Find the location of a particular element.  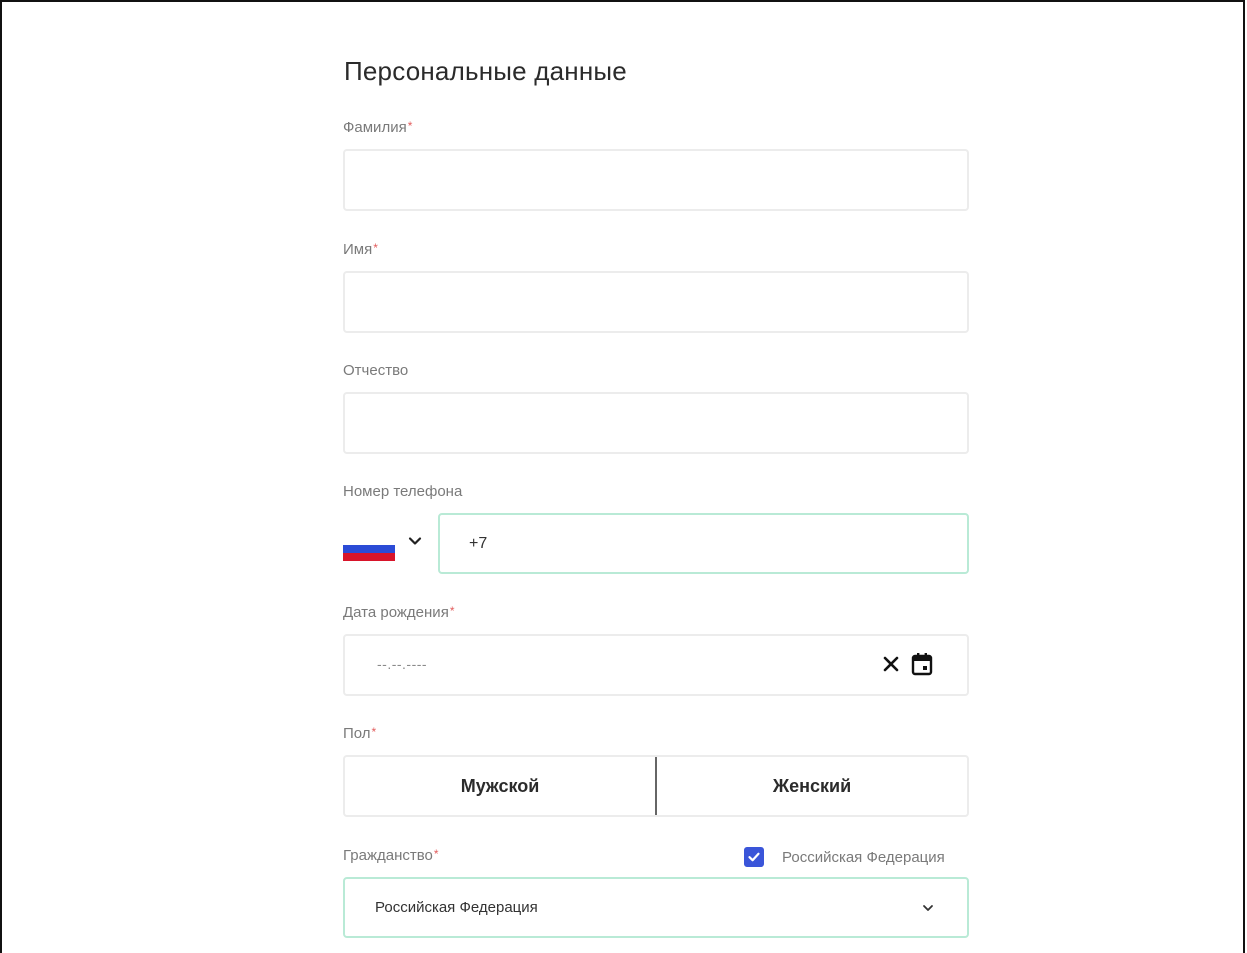

birth-date-label-text: Дата рождения is located at coordinates (396, 612).